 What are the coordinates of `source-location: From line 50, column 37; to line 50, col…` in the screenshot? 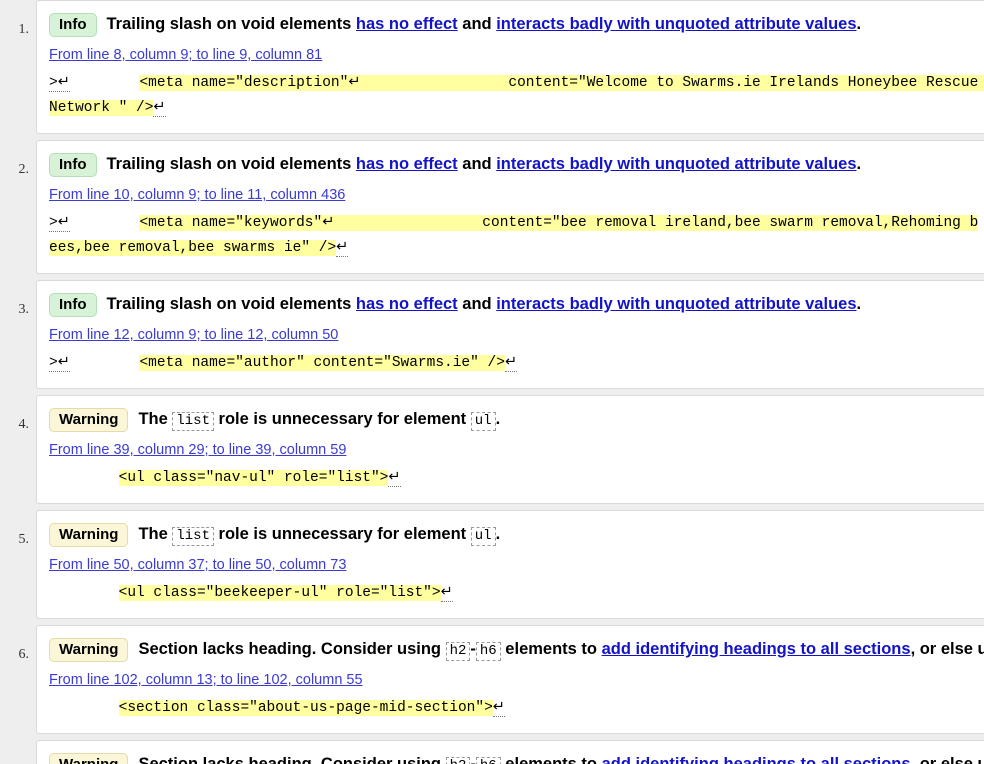 It's located at (516, 564).